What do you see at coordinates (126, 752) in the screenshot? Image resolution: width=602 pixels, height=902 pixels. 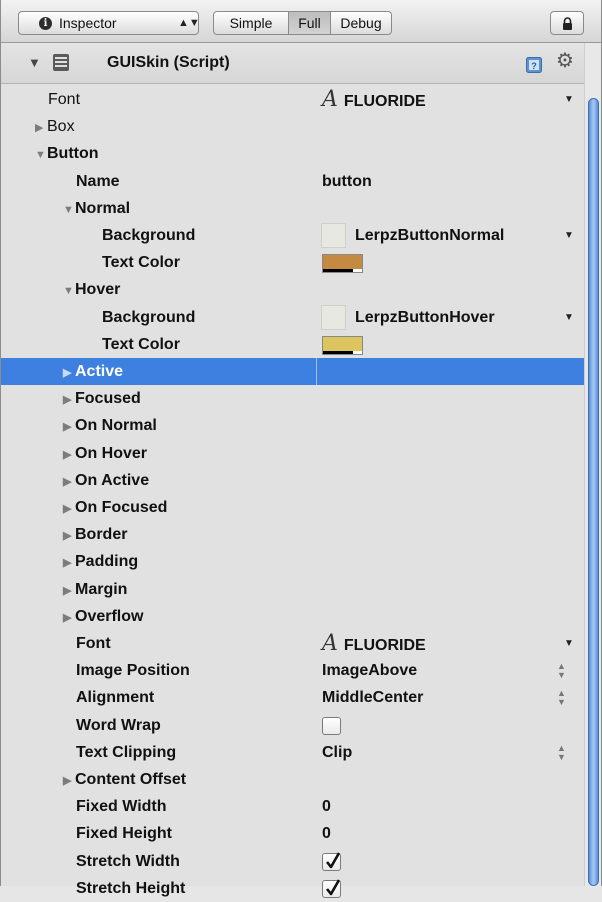 I see `property-label: Text Clipping` at bounding box center [126, 752].